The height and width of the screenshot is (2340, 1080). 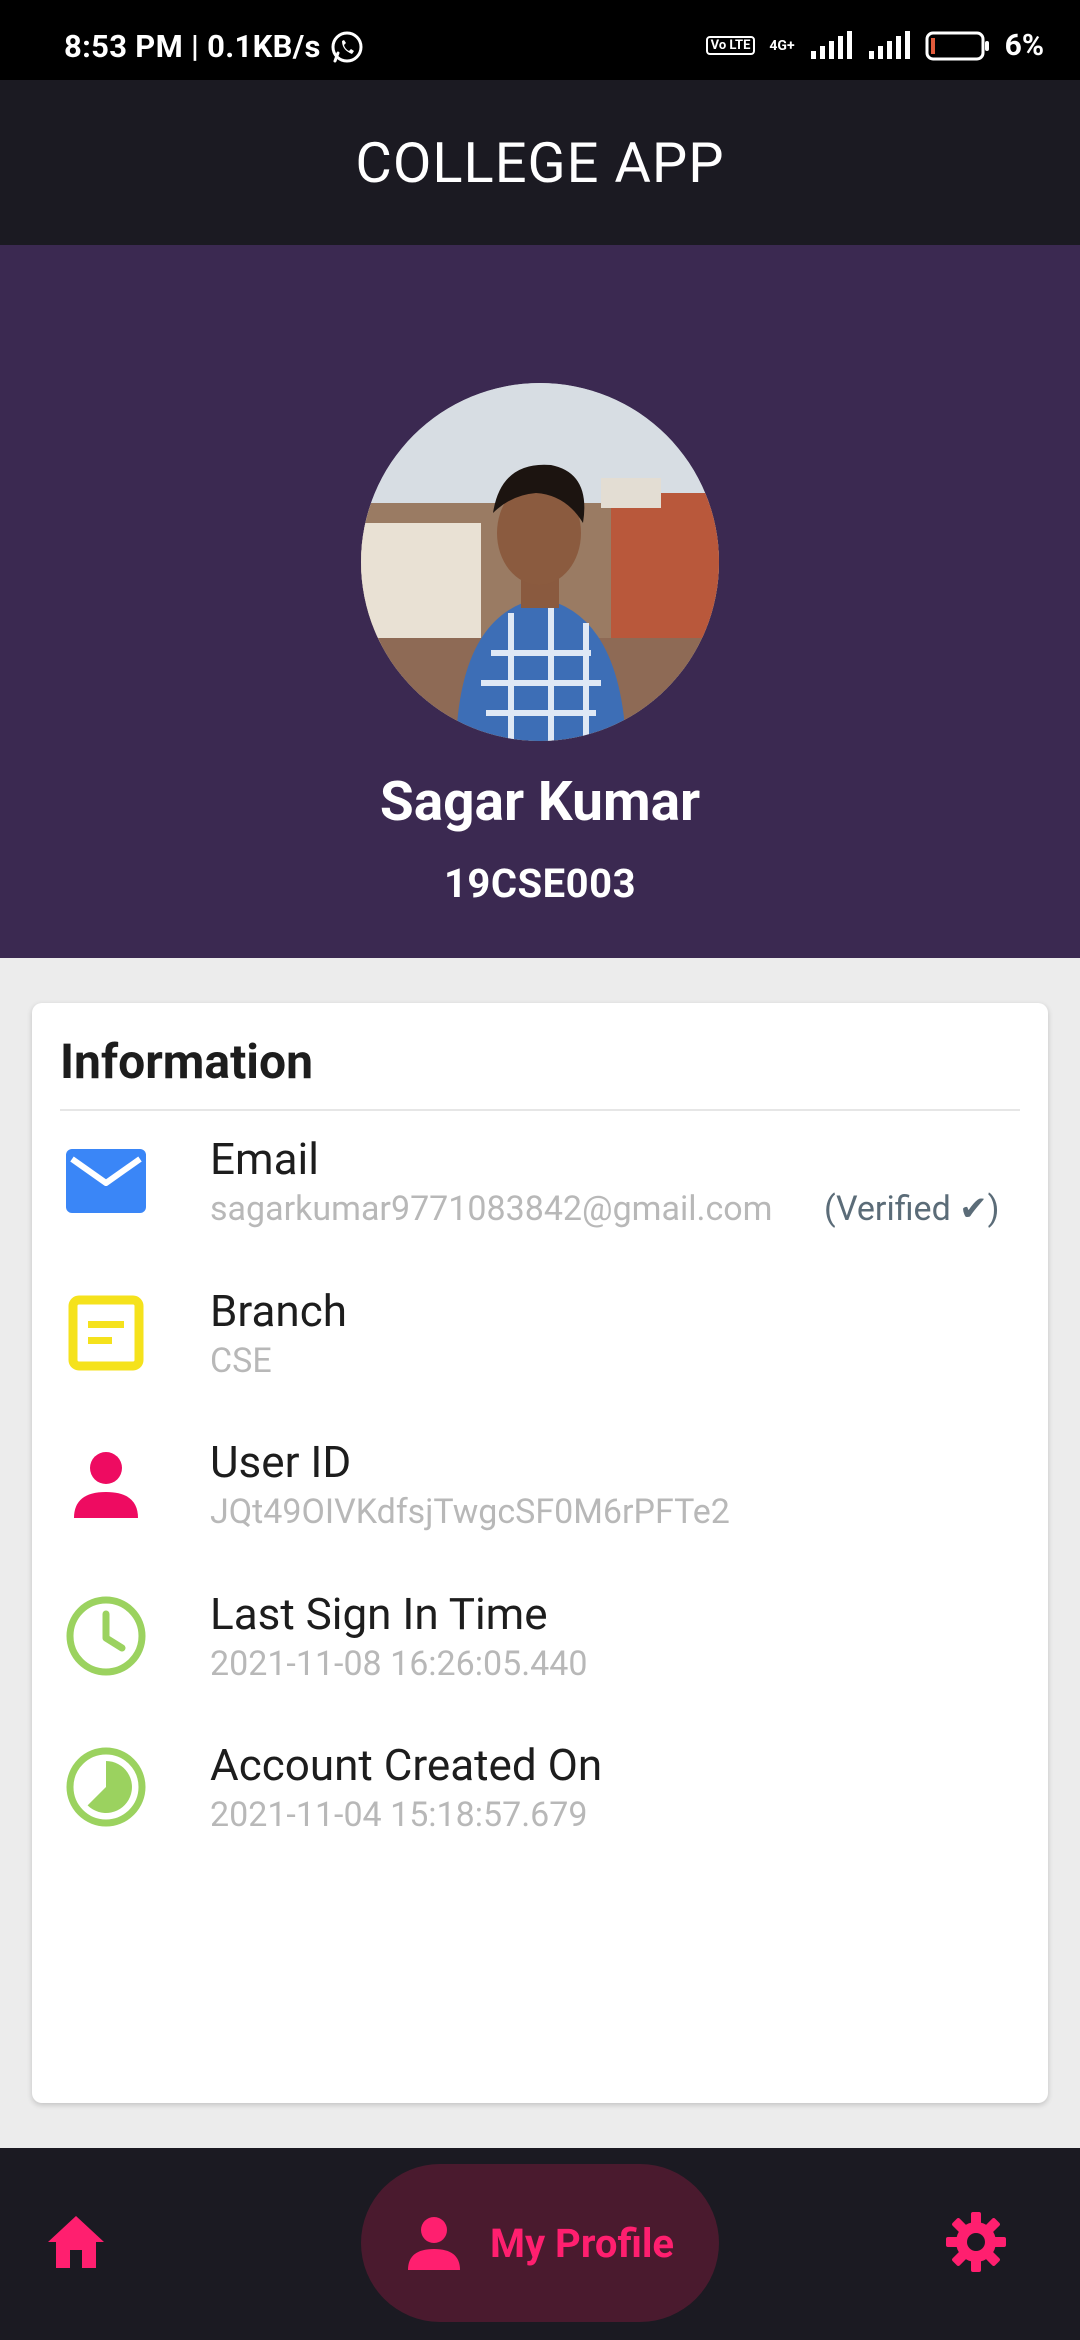 What do you see at coordinates (106, 1181) in the screenshot?
I see `email-icon` at bounding box center [106, 1181].